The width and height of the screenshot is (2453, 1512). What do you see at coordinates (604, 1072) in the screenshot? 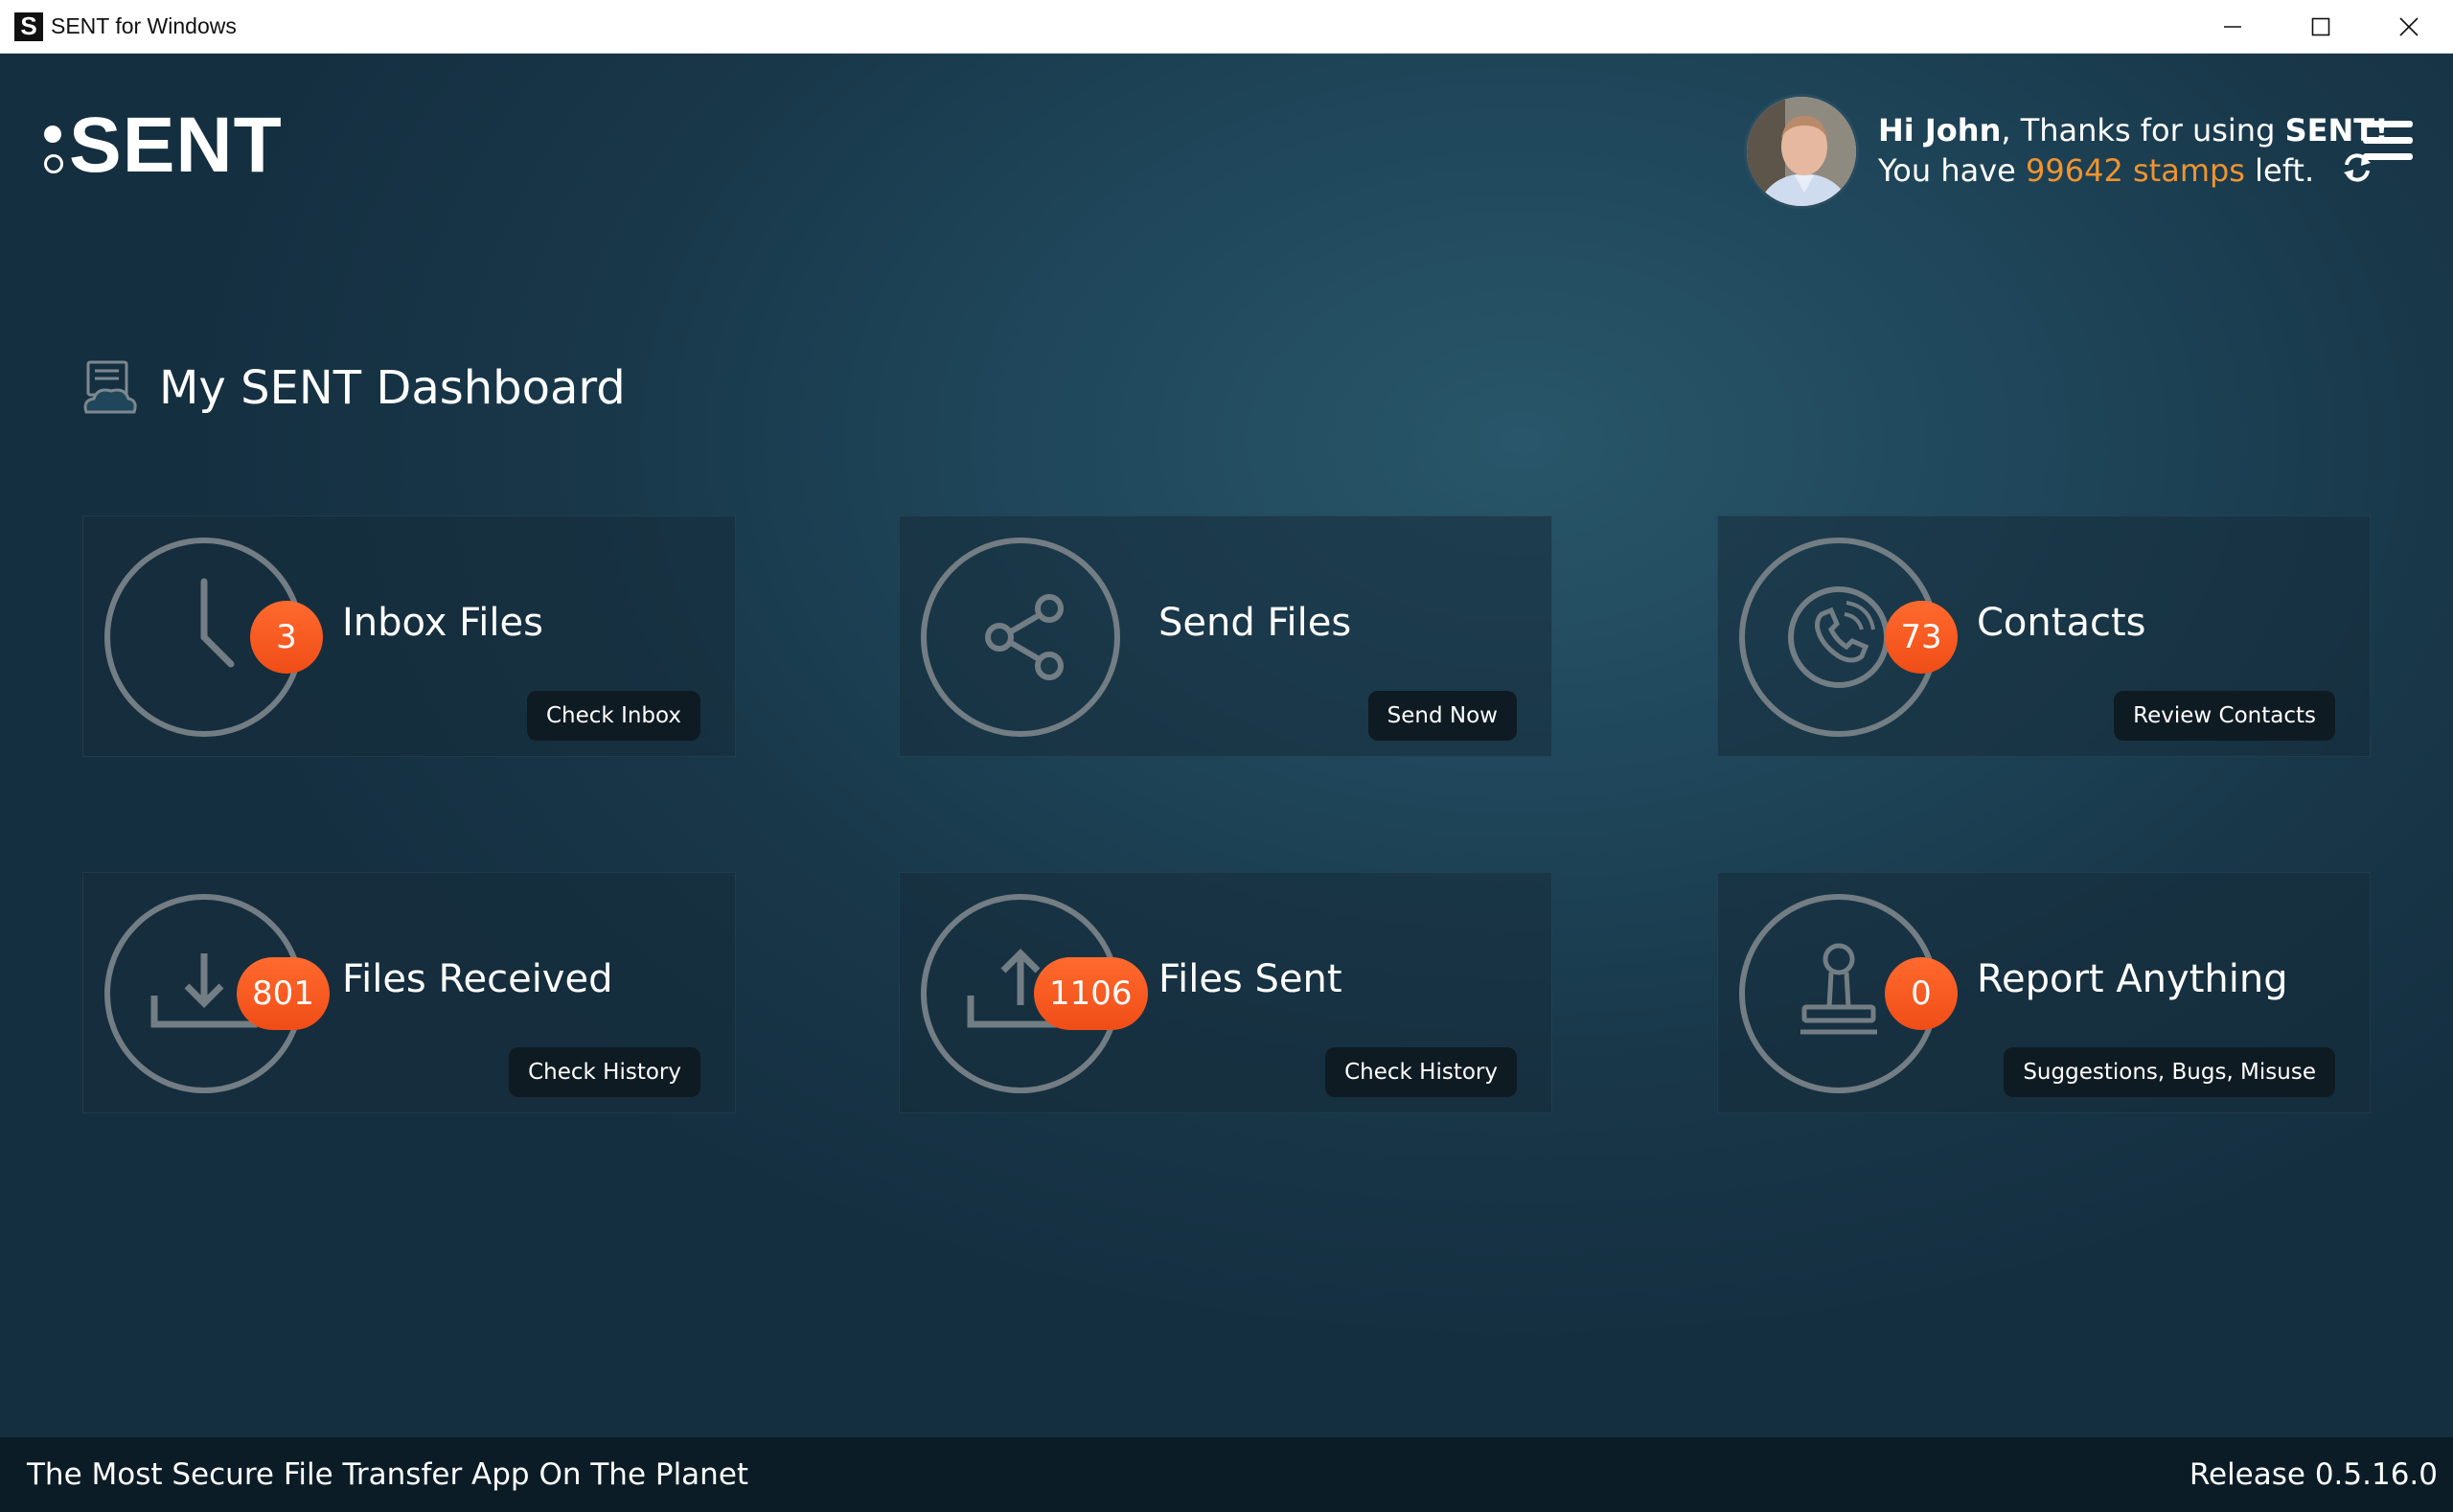
I see `check-history-received-button: Check History` at bounding box center [604, 1072].